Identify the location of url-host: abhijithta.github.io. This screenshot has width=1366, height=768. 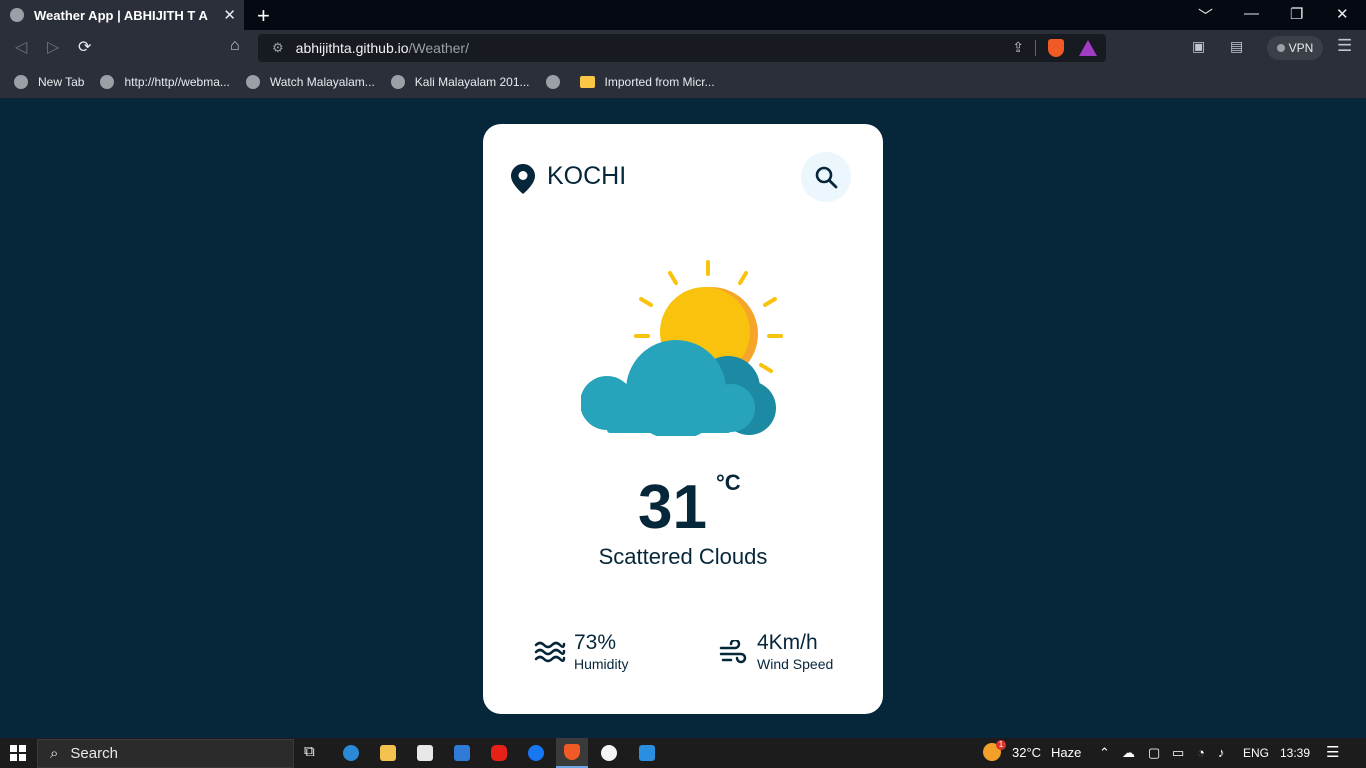
(352, 48).